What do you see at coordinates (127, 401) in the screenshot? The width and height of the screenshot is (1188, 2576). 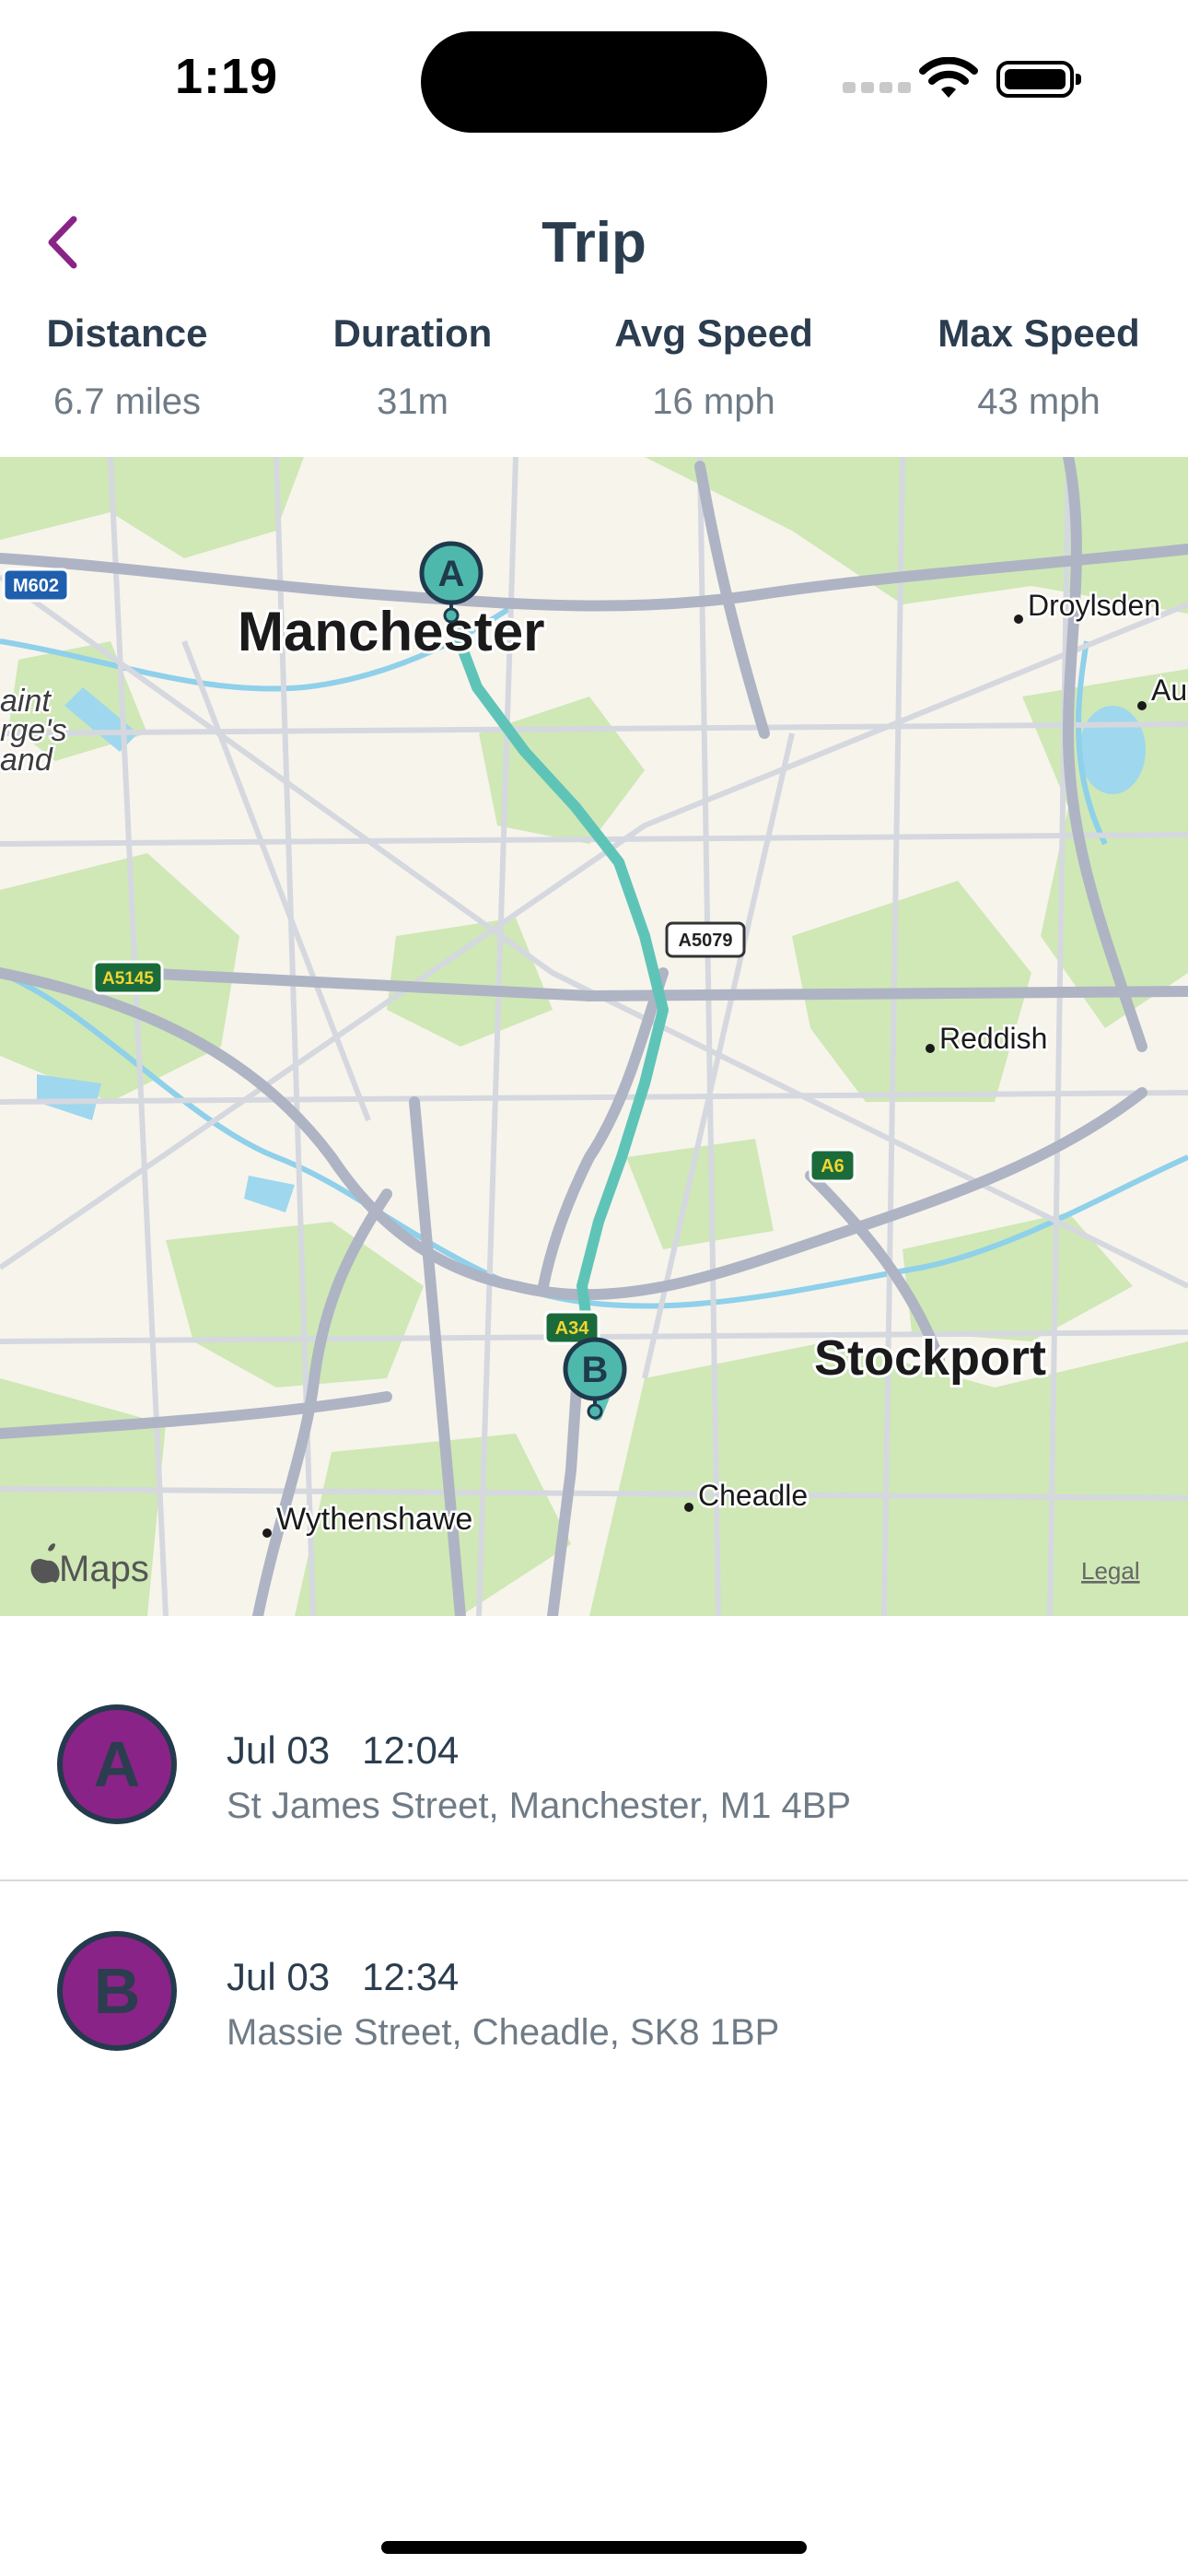 I see `stat-value: 6.7 miles` at bounding box center [127, 401].